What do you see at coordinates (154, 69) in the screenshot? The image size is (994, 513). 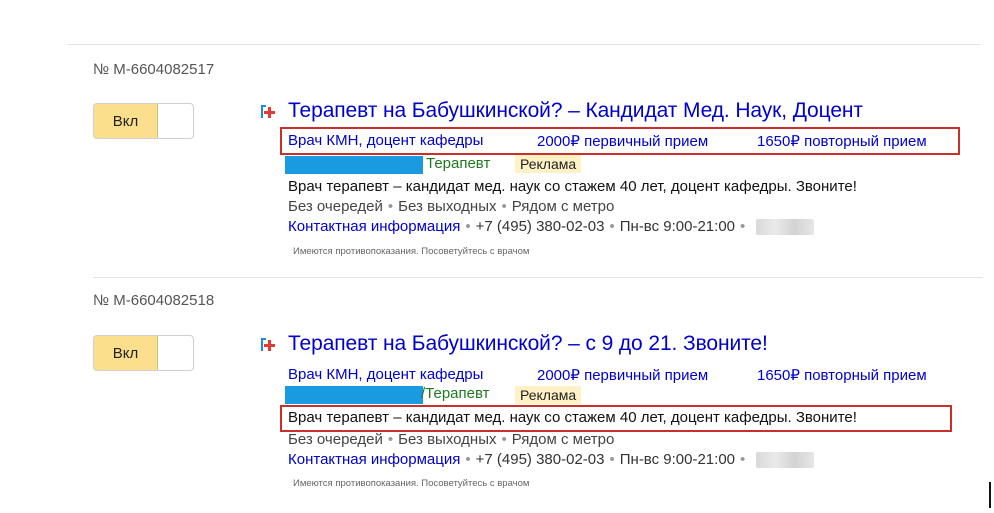 I see `ad-number: № M-6604082517` at bounding box center [154, 69].